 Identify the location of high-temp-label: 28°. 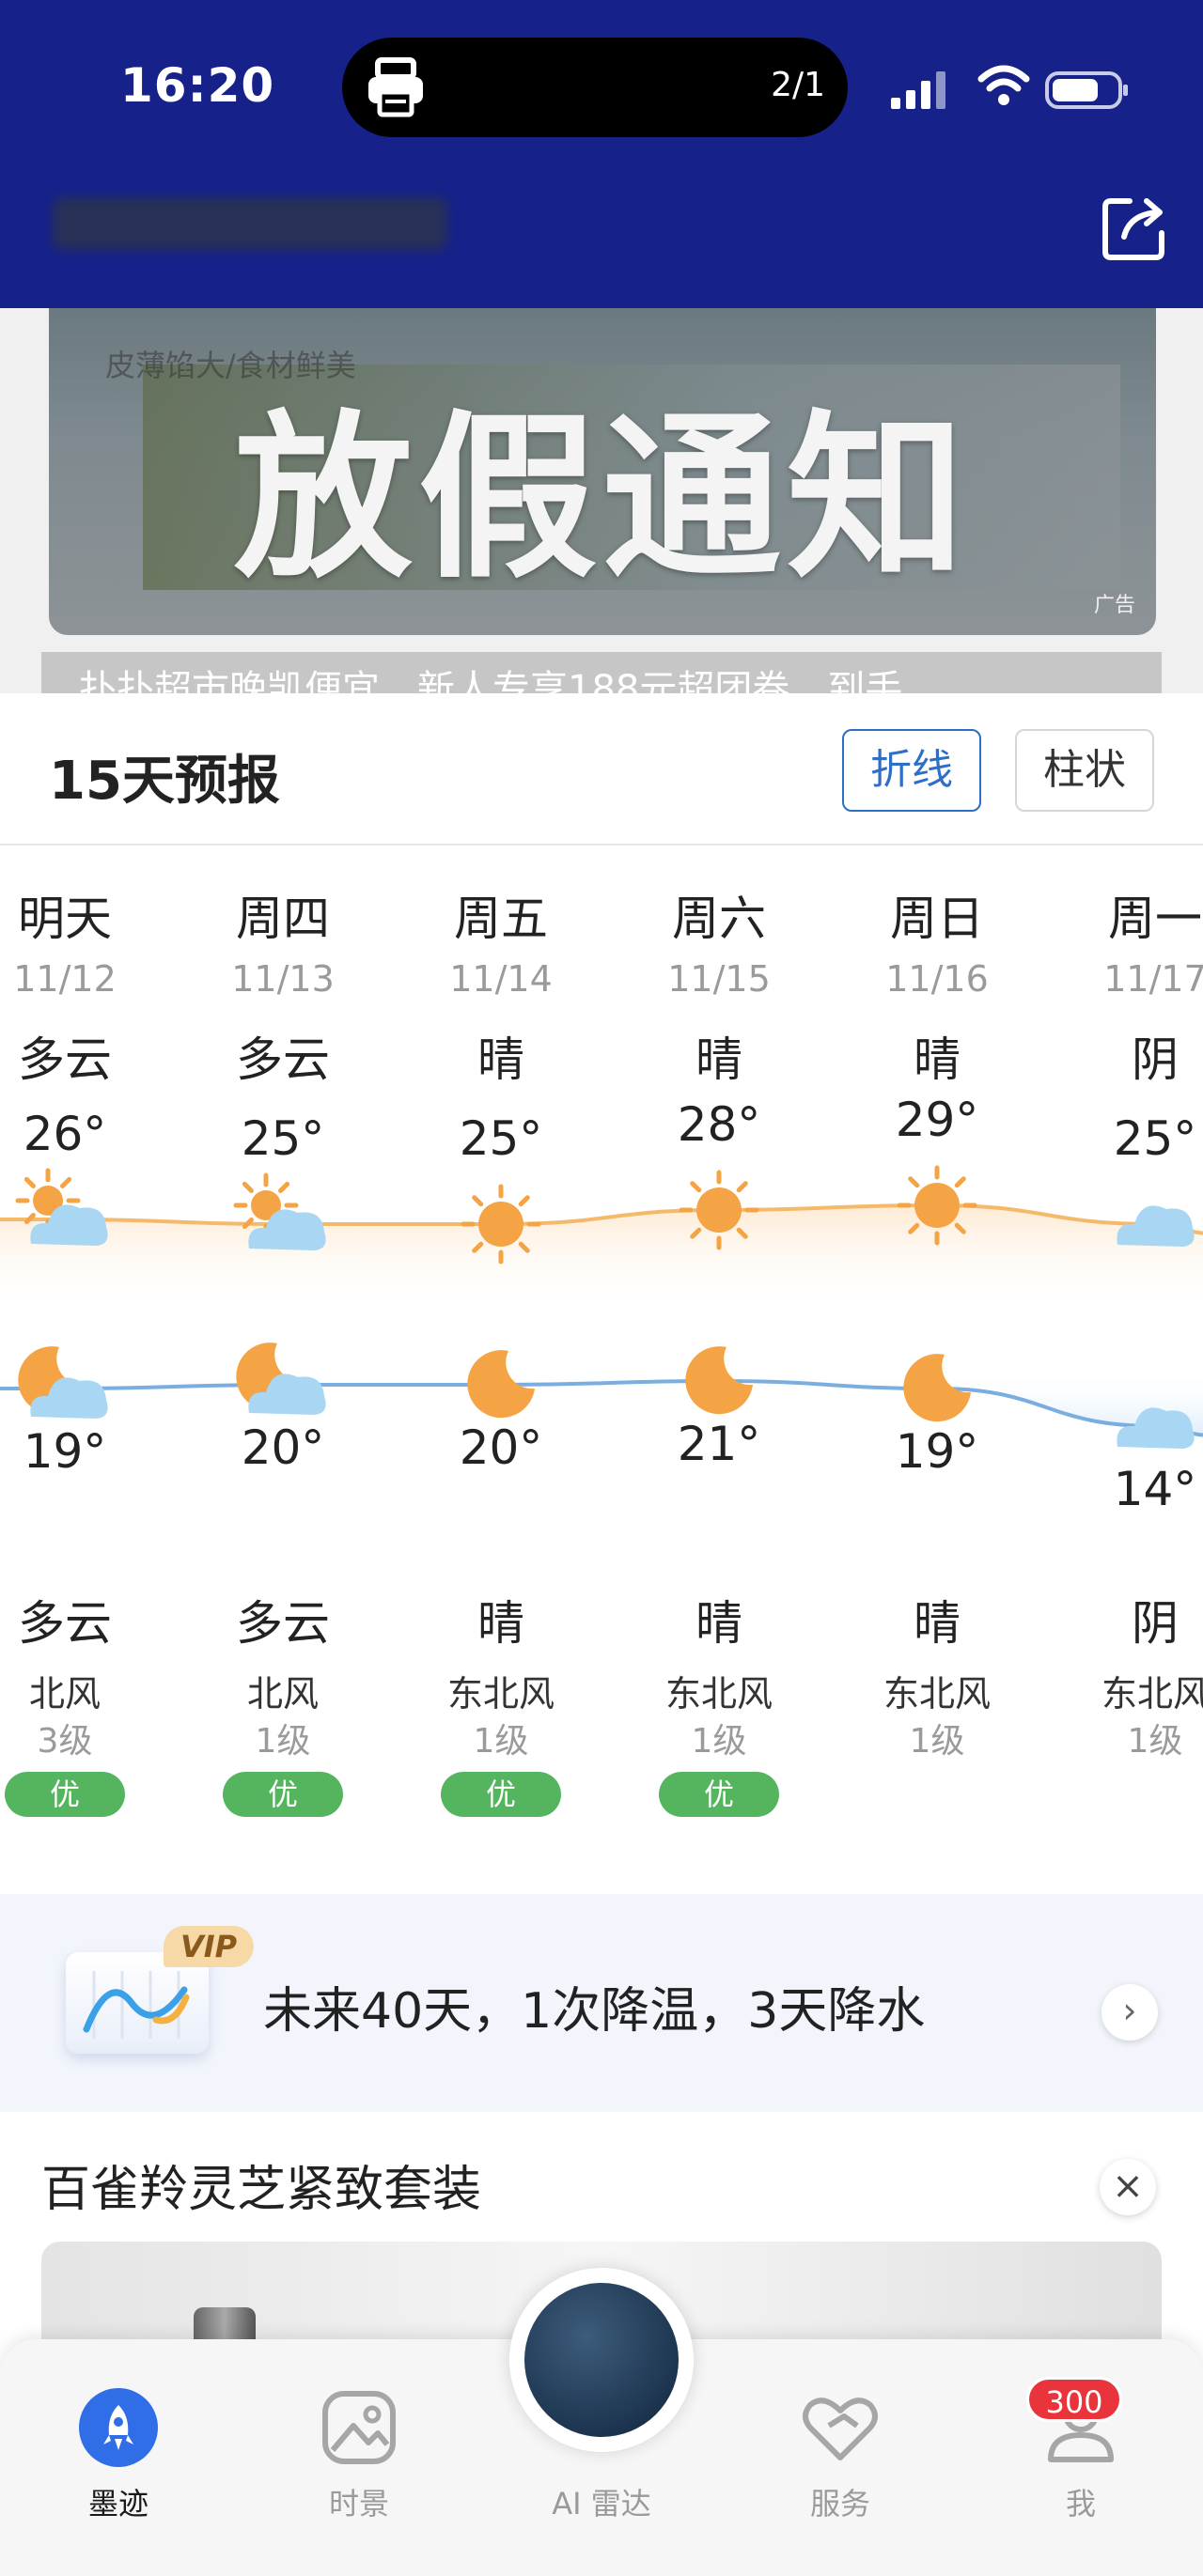
(719, 1124).